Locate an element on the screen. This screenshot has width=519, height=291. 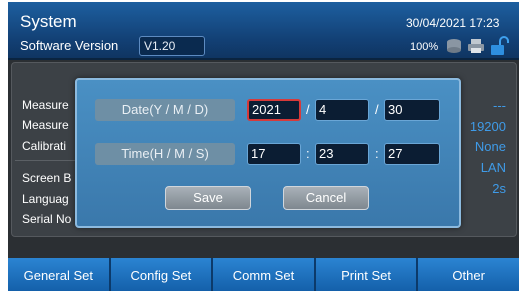
printer-icon is located at coordinates (476, 46).